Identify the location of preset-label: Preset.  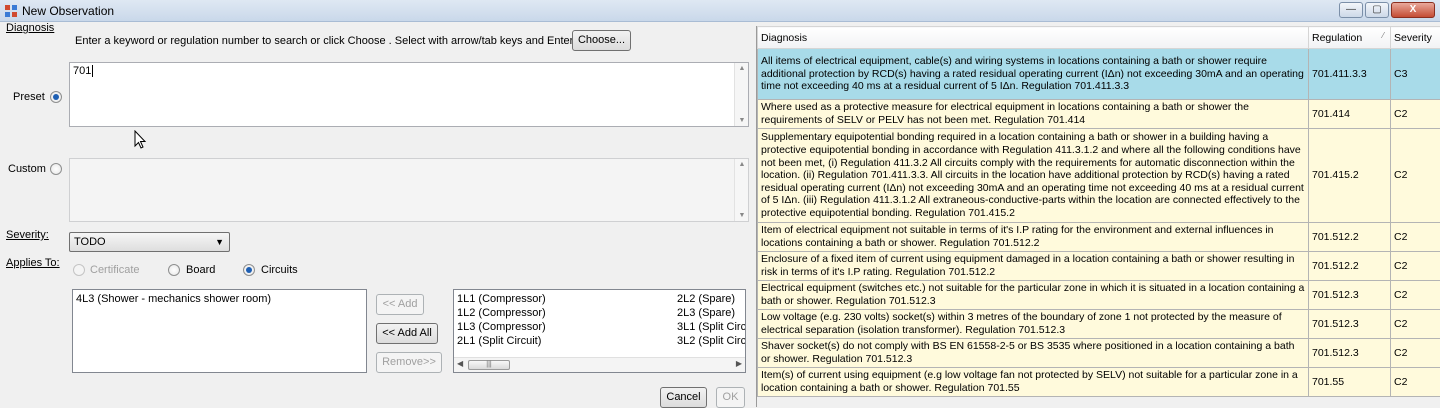
(29, 97).